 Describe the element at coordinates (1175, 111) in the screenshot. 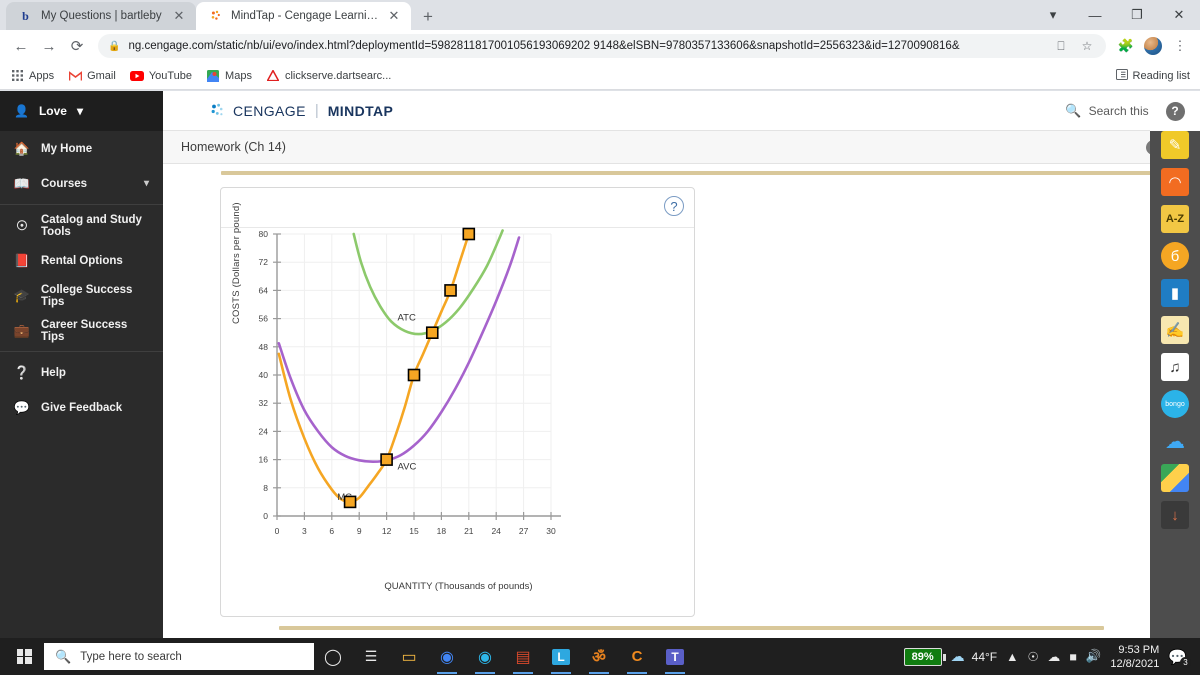

I see `help-icon: ?` at that location.